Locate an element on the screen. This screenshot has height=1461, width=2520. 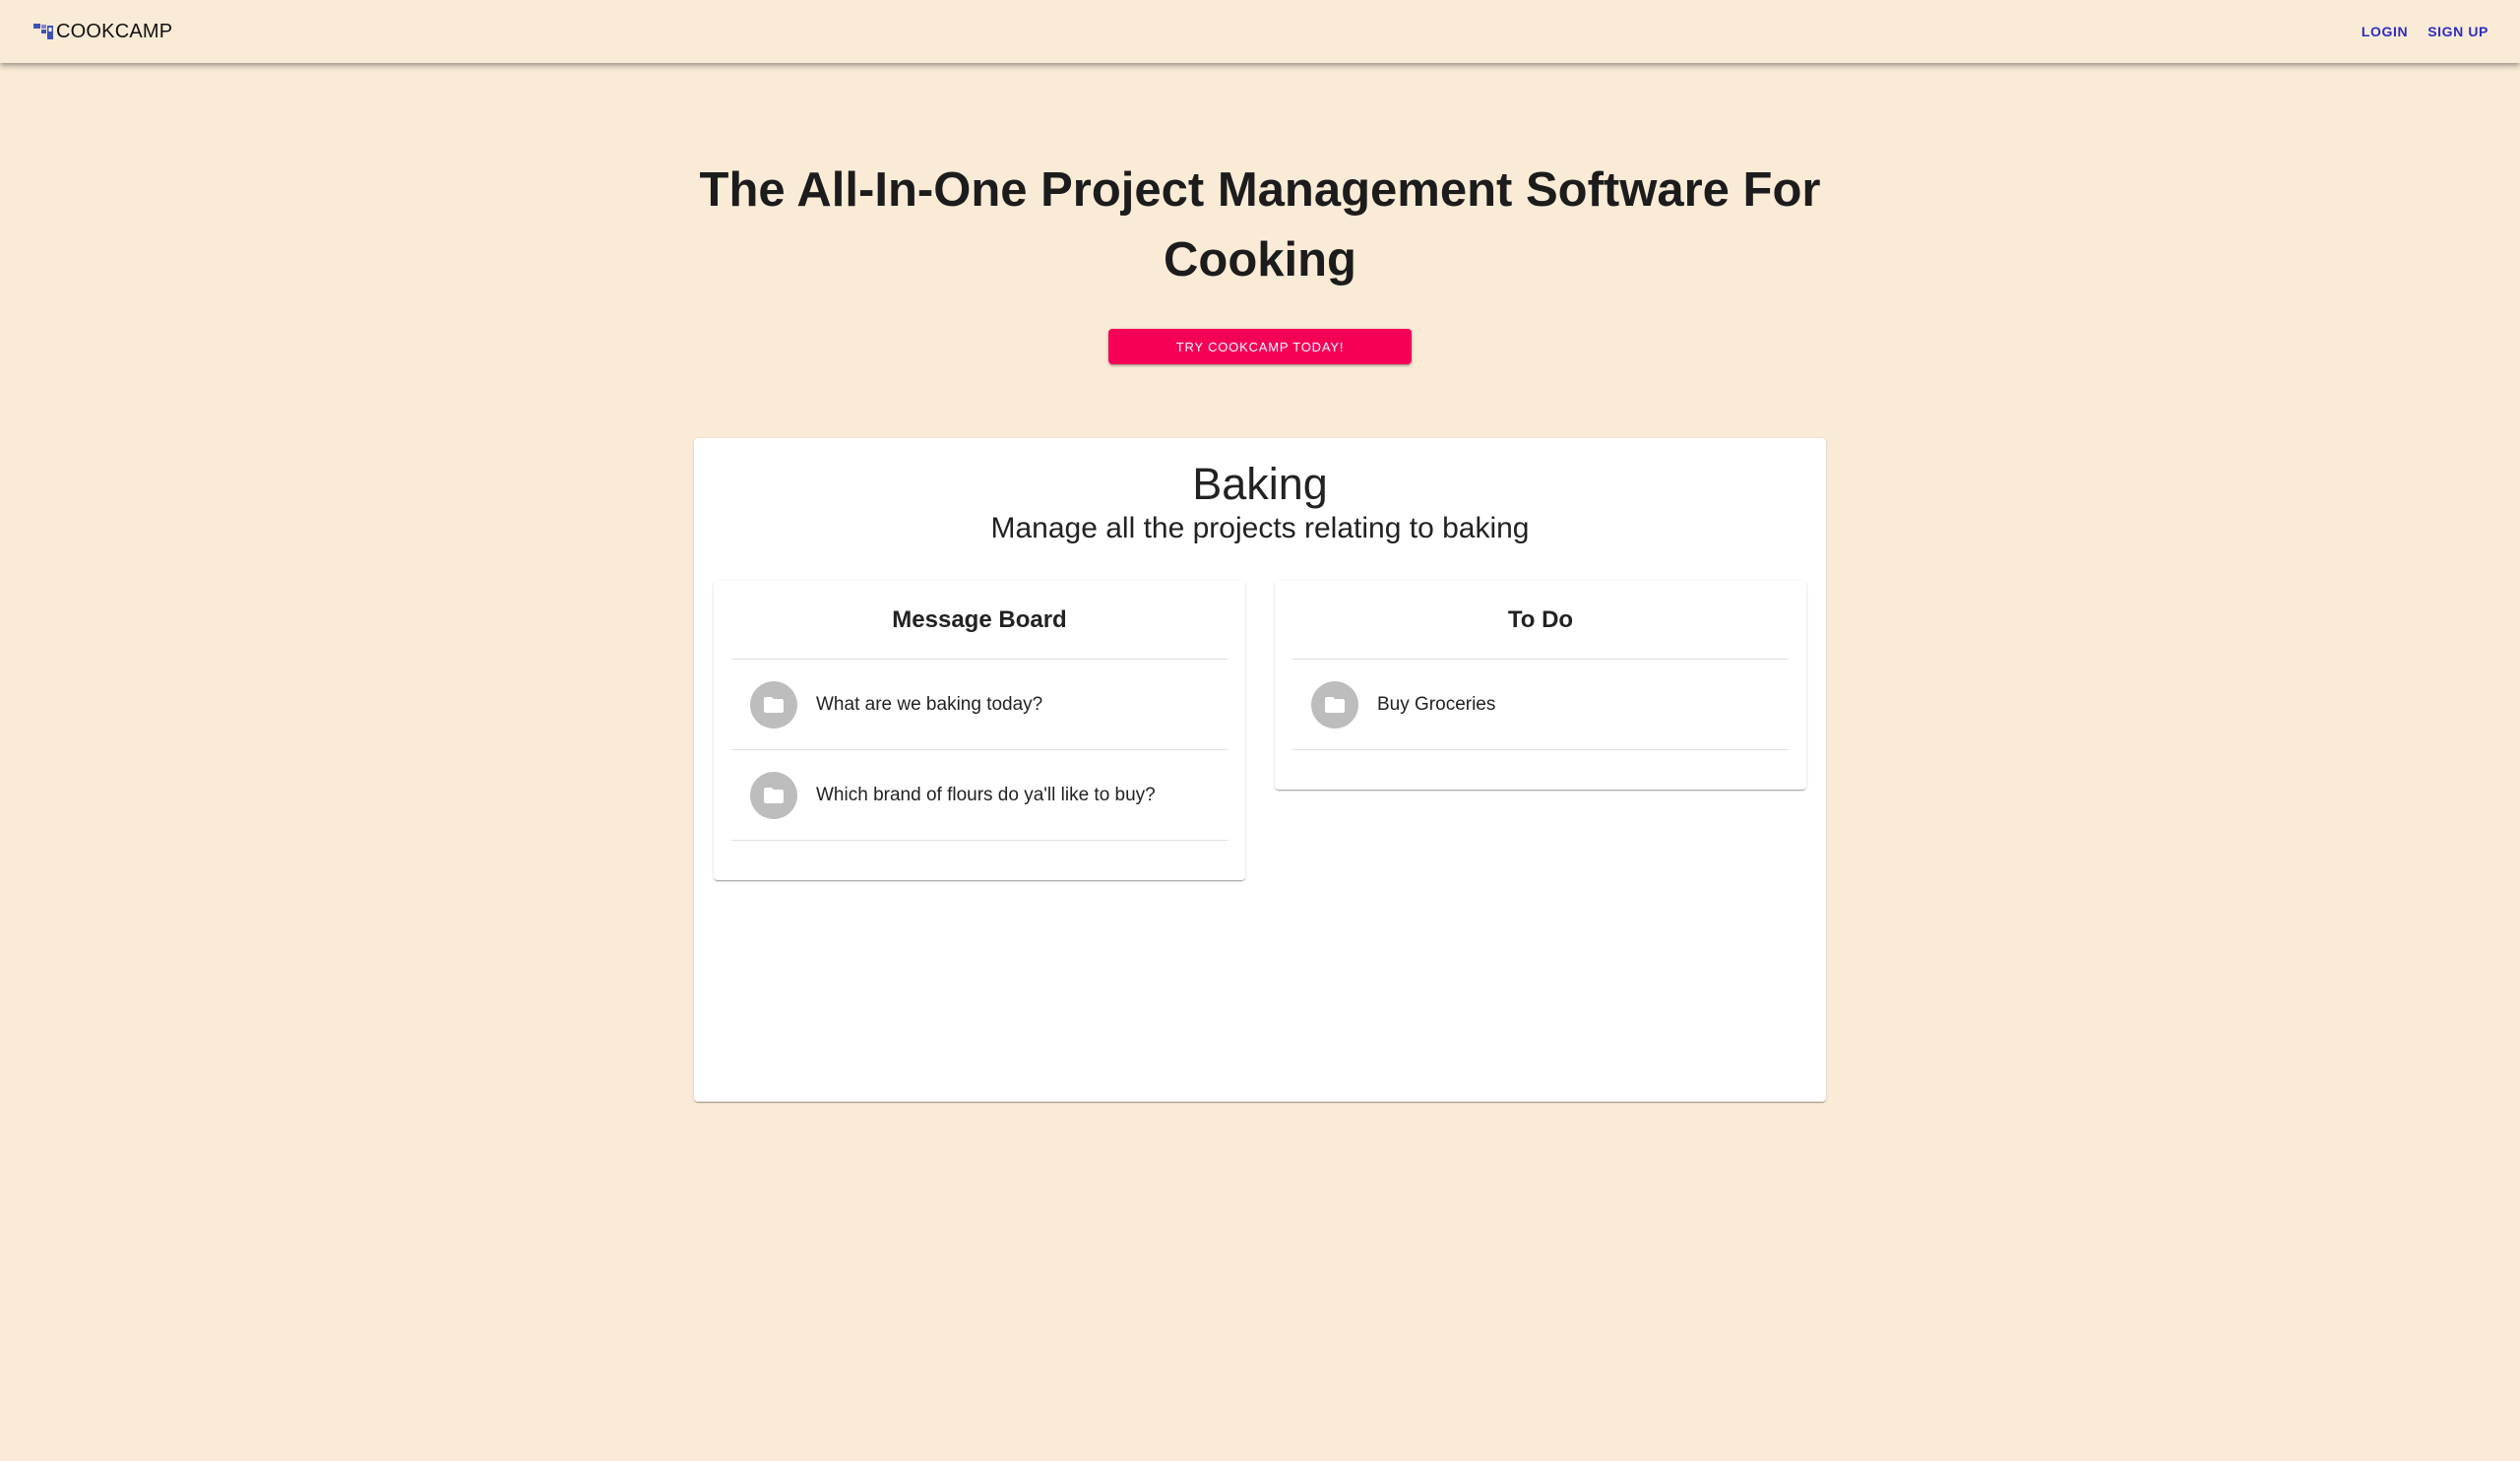
todo-title: To Do is located at coordinates (1540, 620).